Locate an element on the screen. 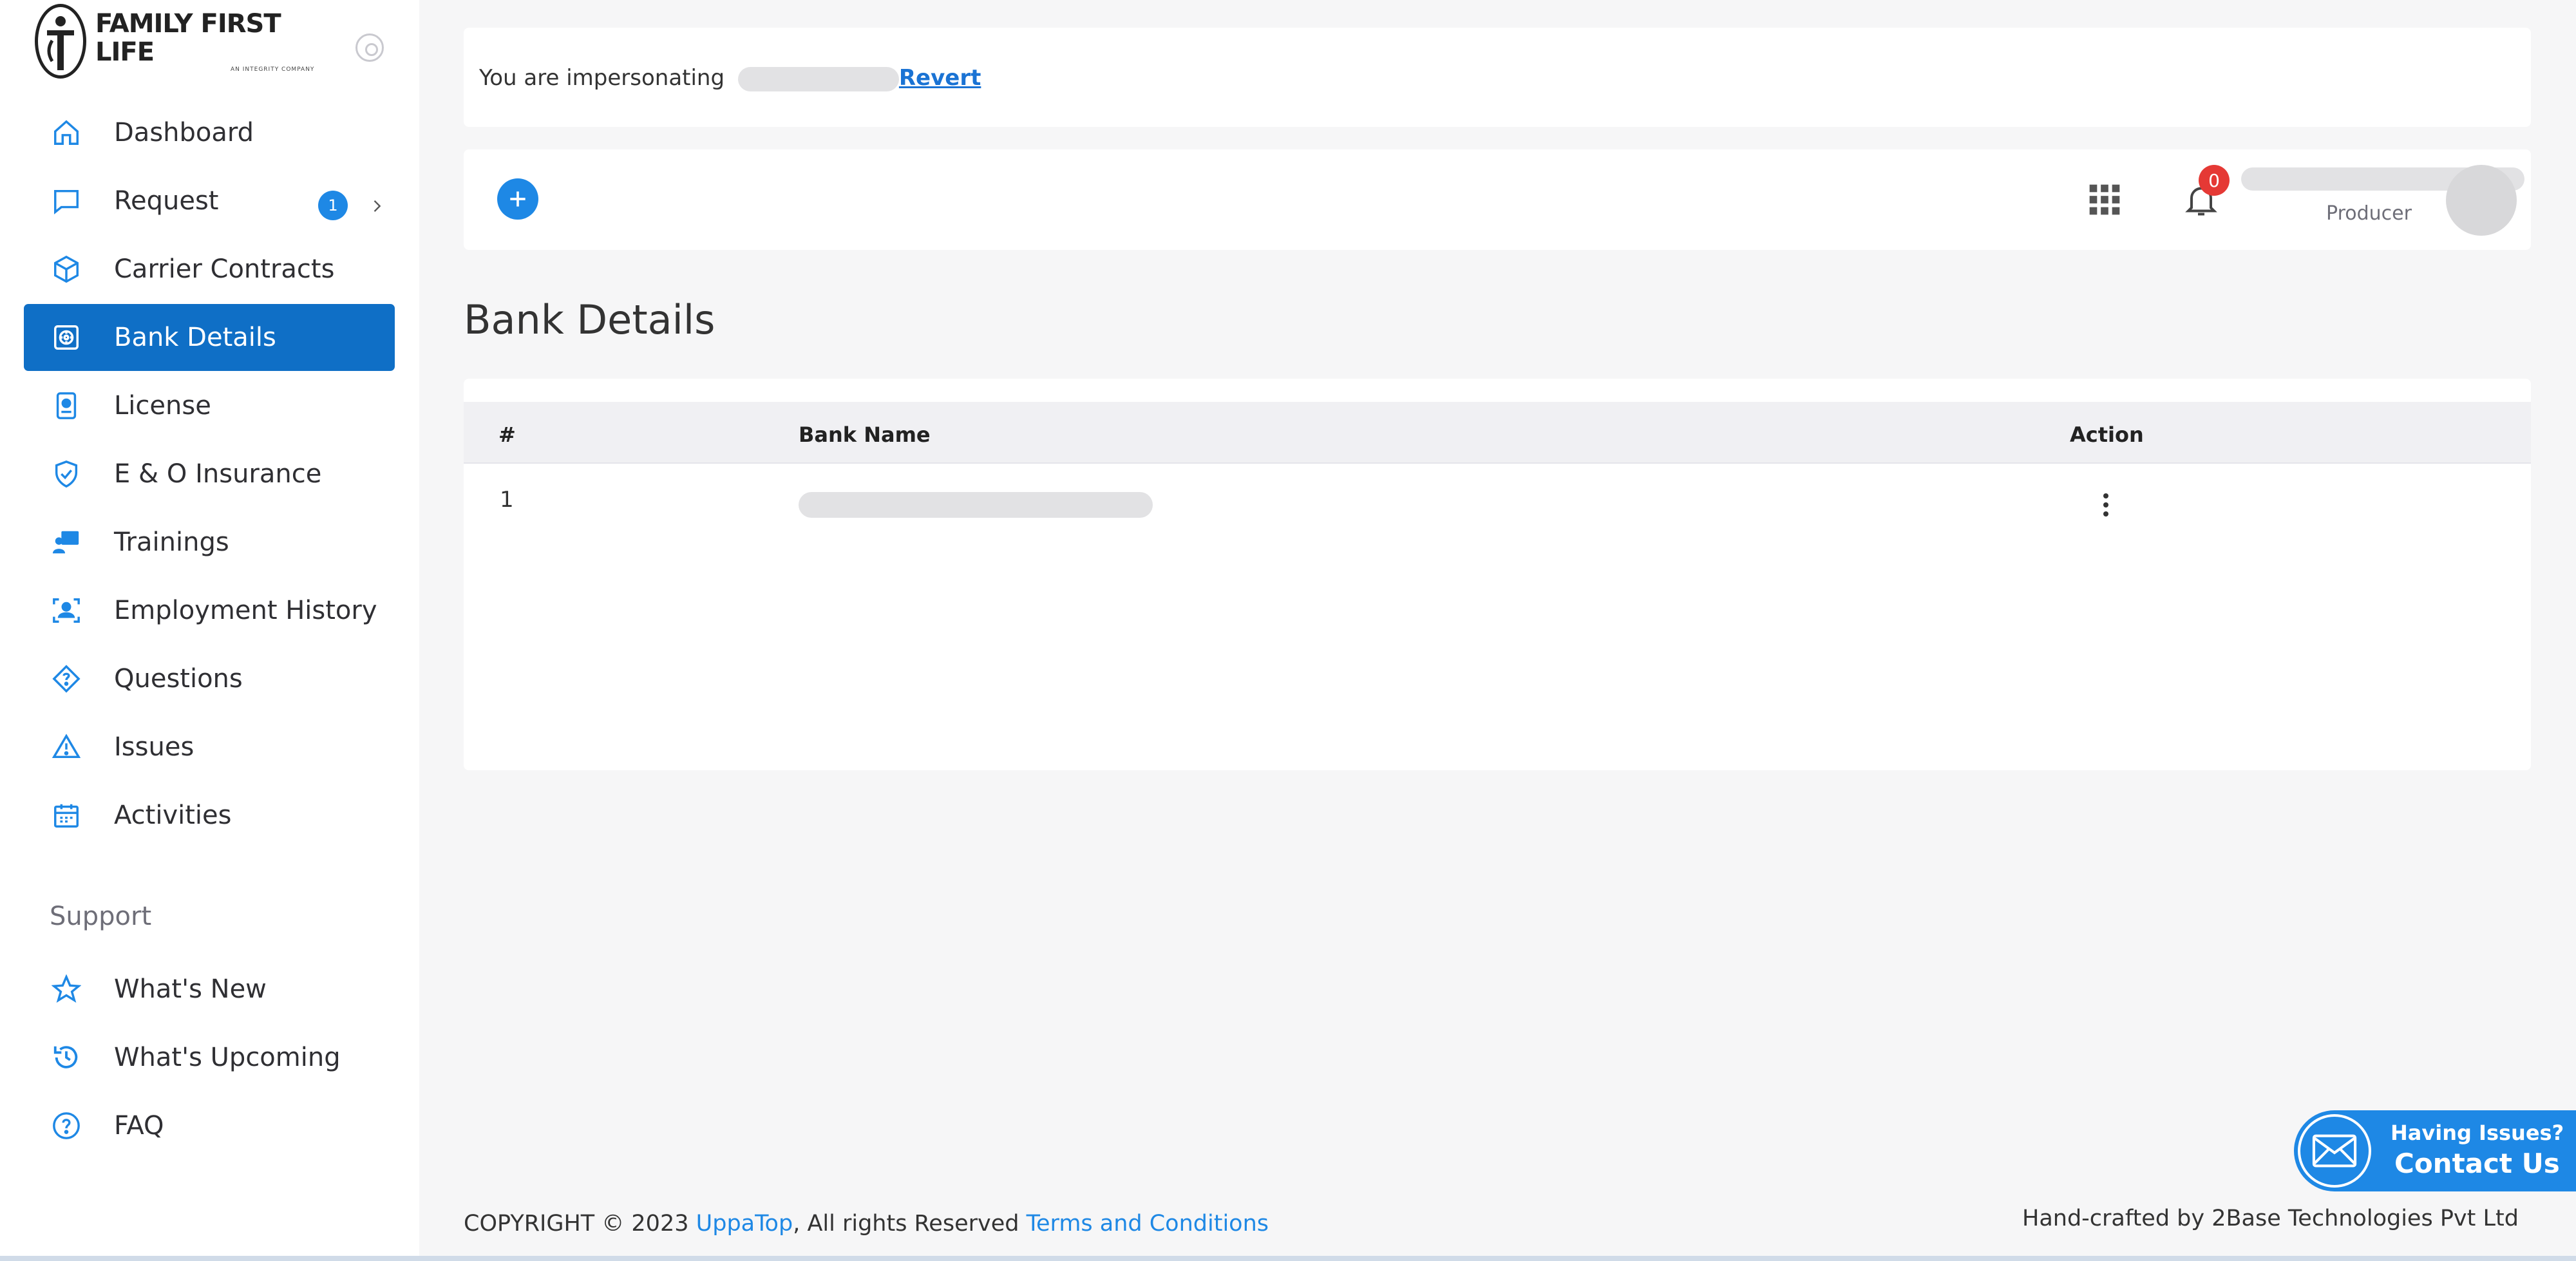 Image resolution: width=2576 pixels, height=1261 pixels. copyright-prefix: COPYRIGHT © 2023 is located at coordinates (580, 1224).